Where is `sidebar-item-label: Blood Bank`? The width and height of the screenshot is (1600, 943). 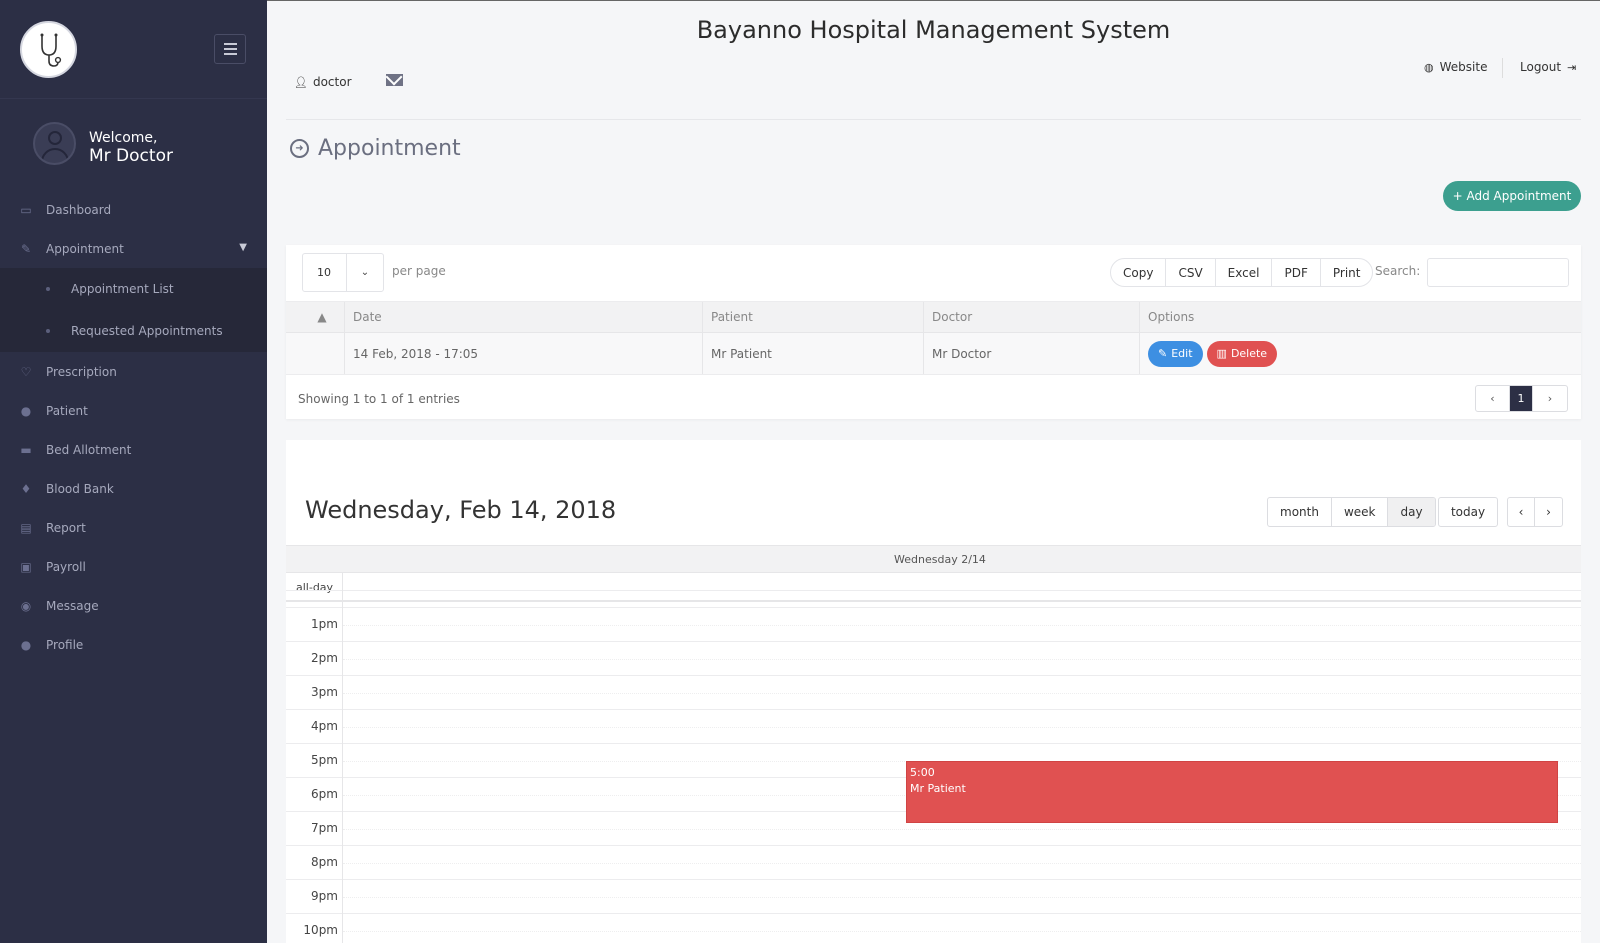
sidebar-item-label: Blood Bank is located at coordinates (80, 488).